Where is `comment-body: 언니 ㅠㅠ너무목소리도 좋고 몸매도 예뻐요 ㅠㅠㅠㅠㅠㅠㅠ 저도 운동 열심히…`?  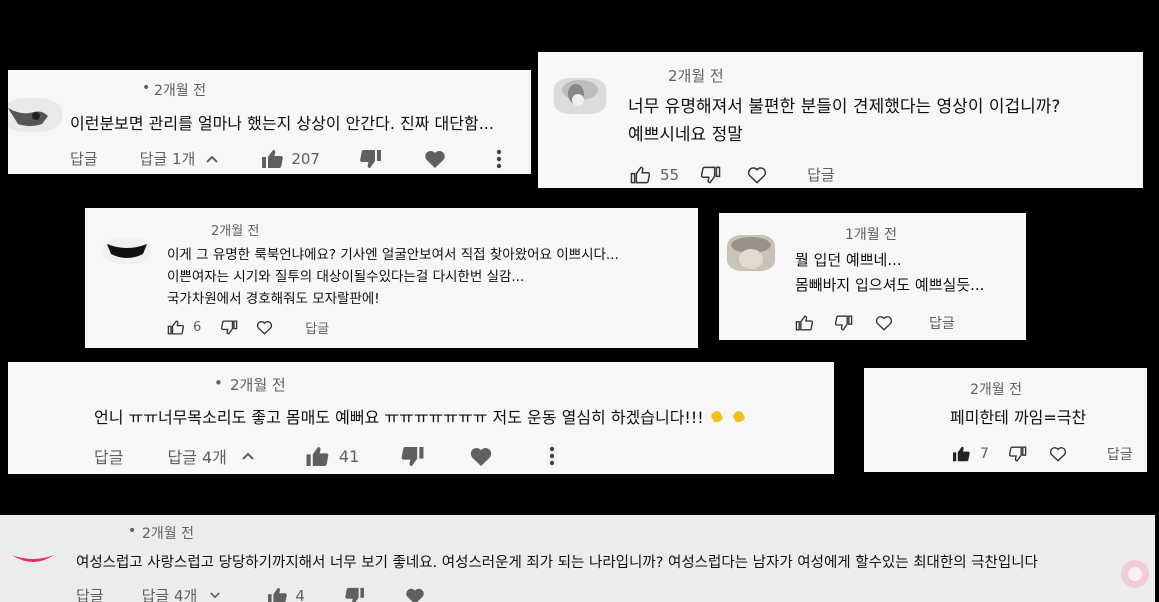
comment-body: 언니 ㅠㅠ너무목소리도 좋고 몸매도 예뻐요 ㅠㅠㅠㅠㅠㅠㅠ 저도 운동 열심히… is located at coordinates (422, 416).